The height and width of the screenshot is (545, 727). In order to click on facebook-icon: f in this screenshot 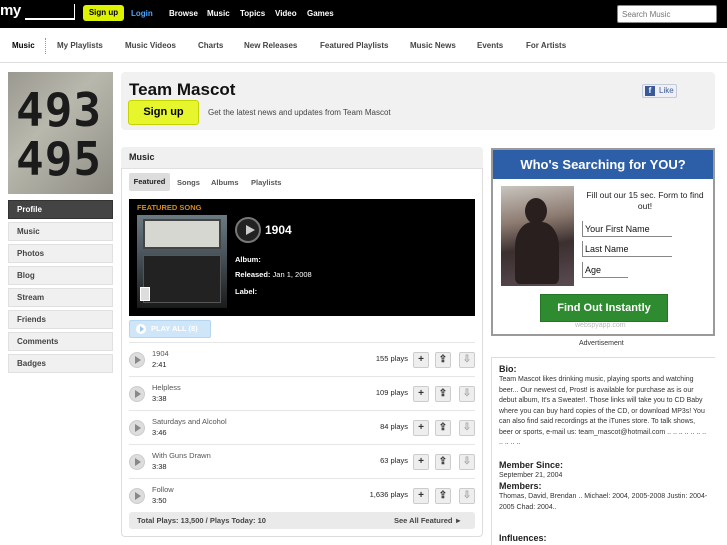, I will do `click(650, 91)`.